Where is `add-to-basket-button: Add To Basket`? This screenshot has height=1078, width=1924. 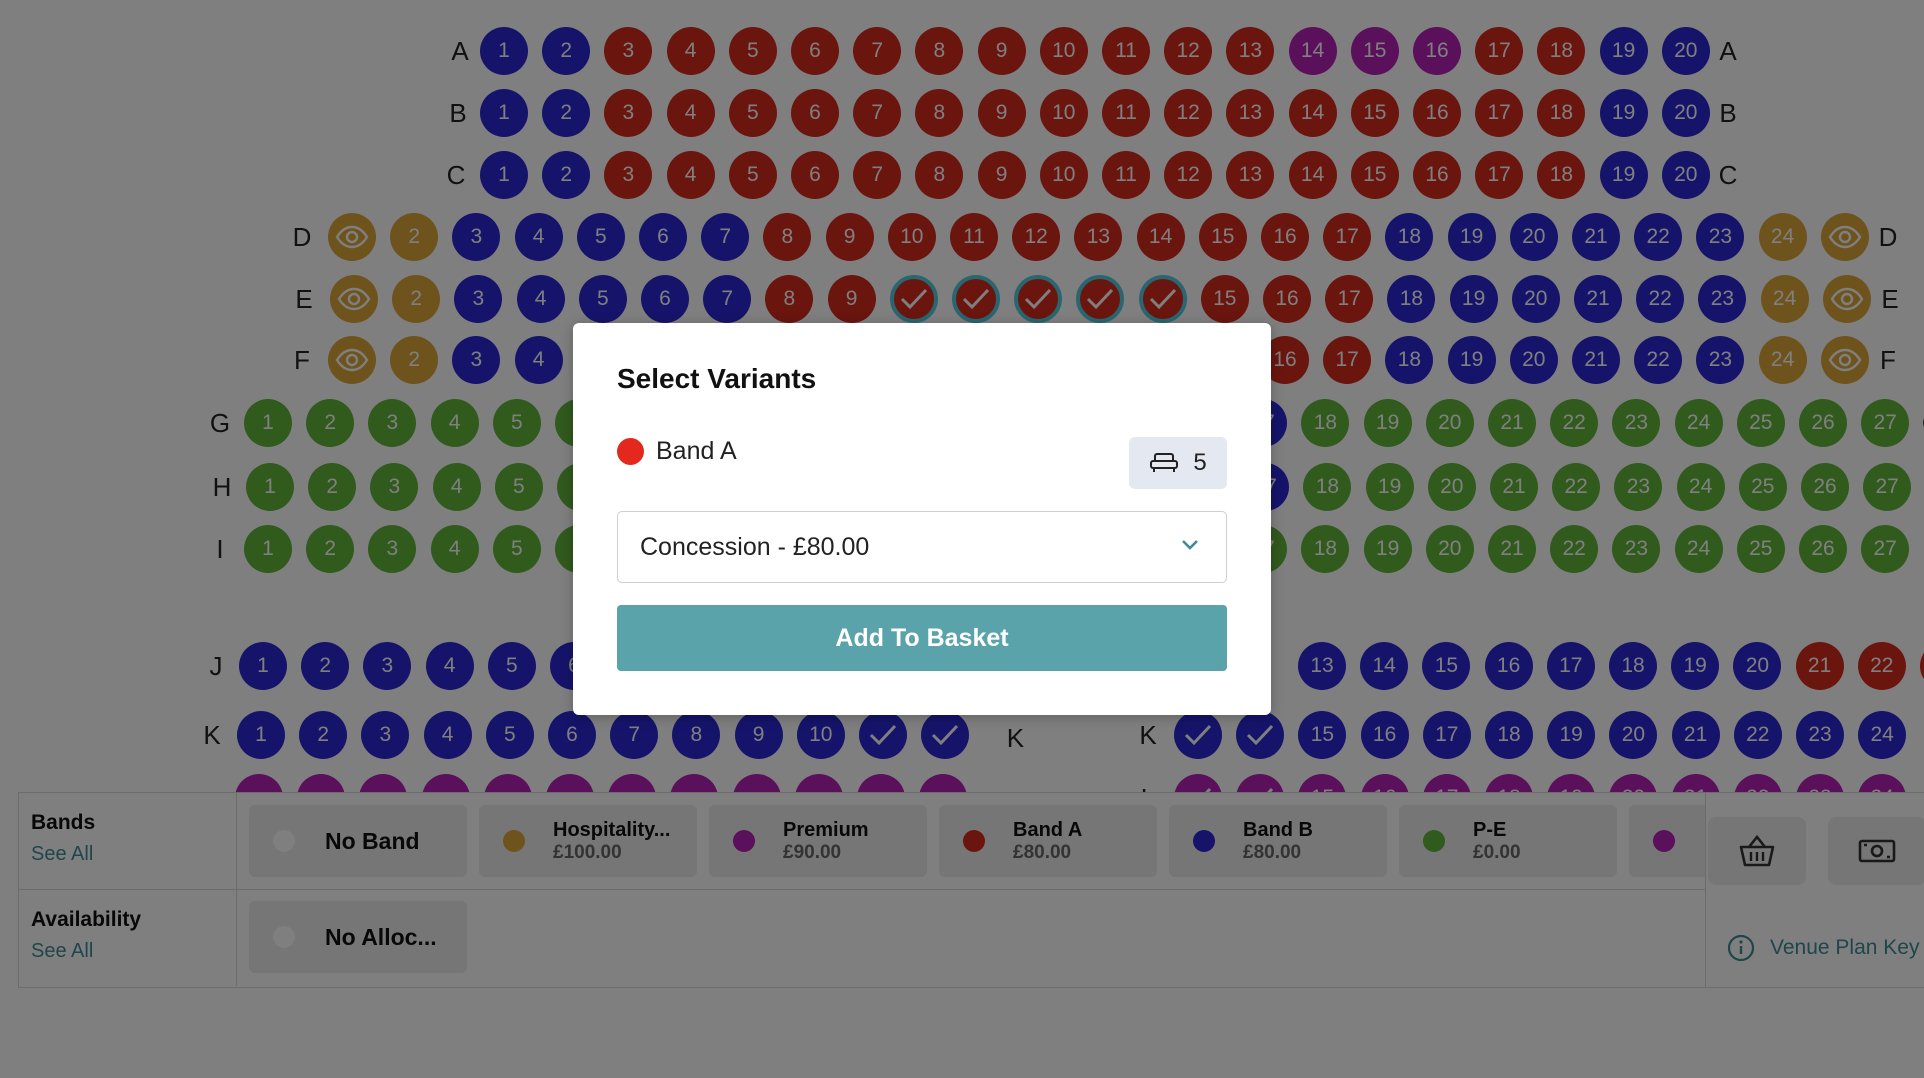 add-to-basket-button: Add To Basket is located at coordinates (922, 638).